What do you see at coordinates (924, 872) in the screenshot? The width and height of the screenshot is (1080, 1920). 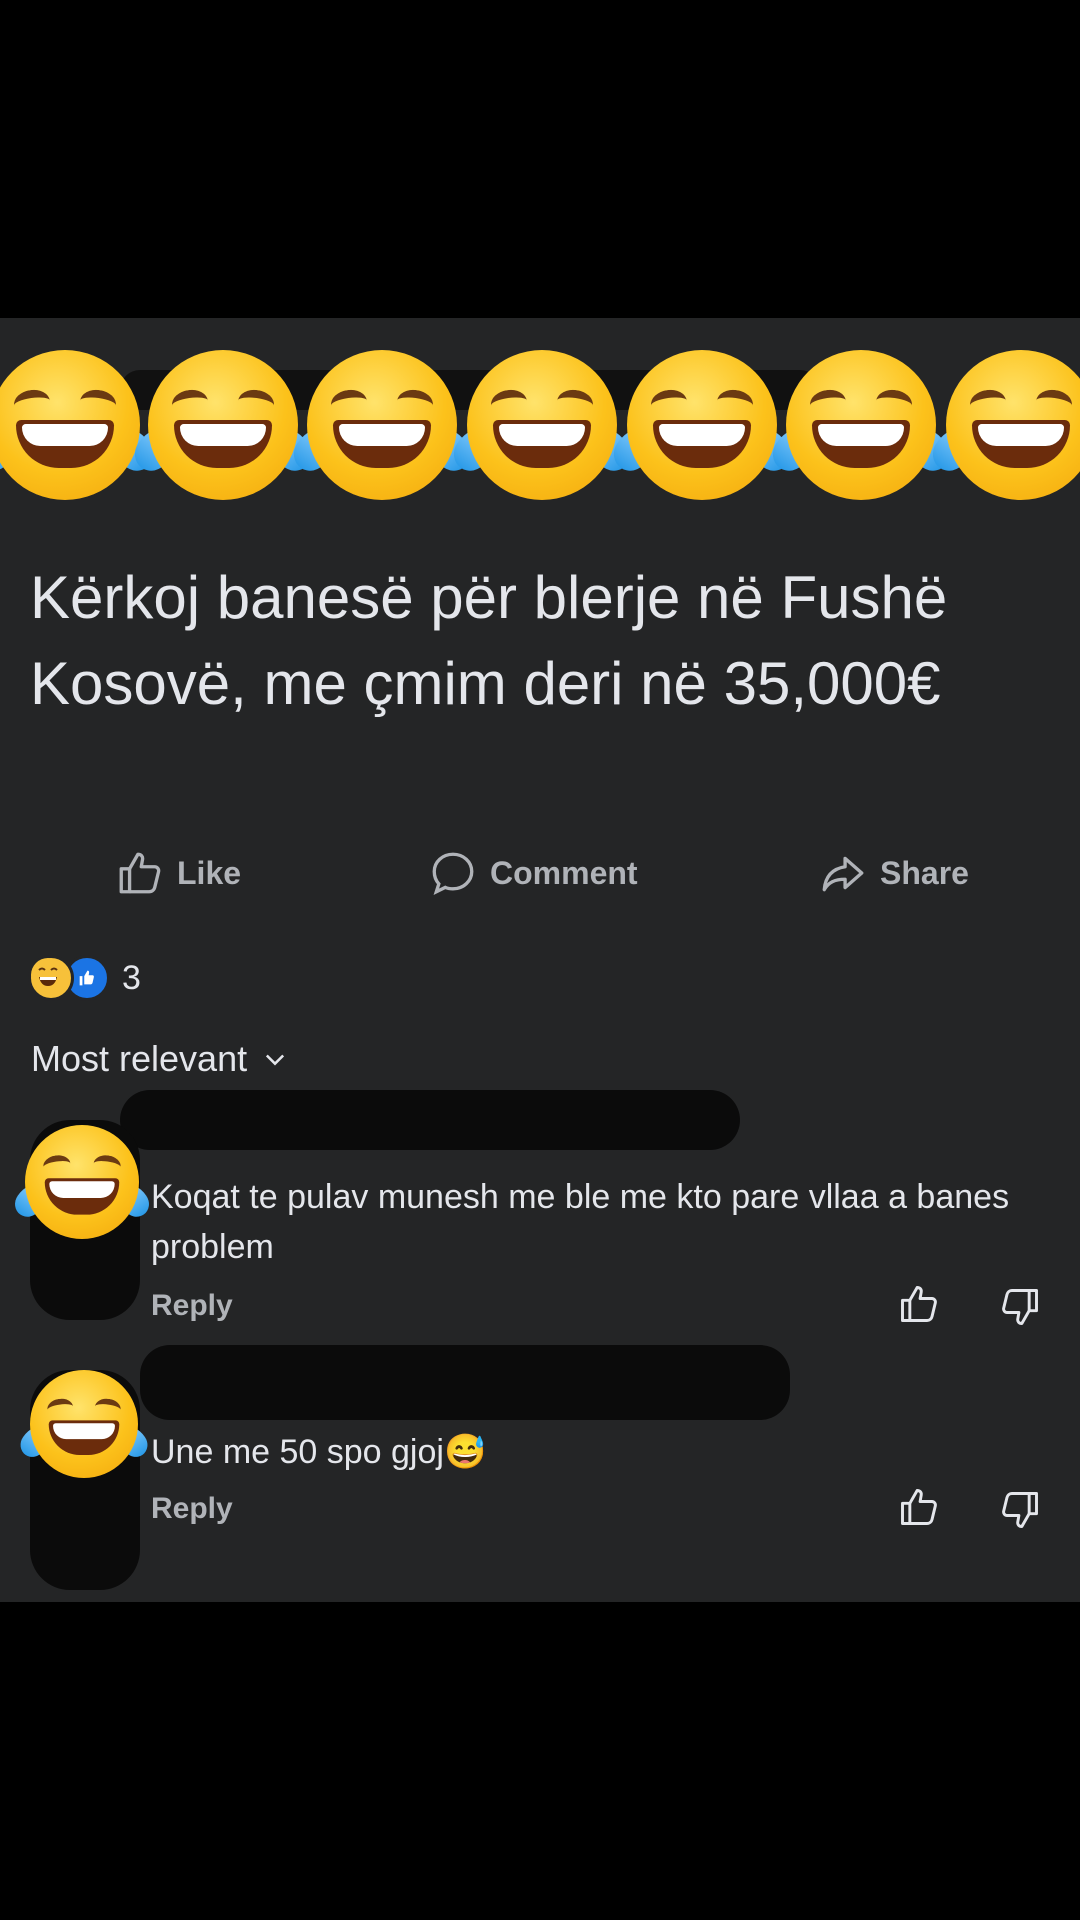 I see `share-label: Share` at bounding box center [924, 872].